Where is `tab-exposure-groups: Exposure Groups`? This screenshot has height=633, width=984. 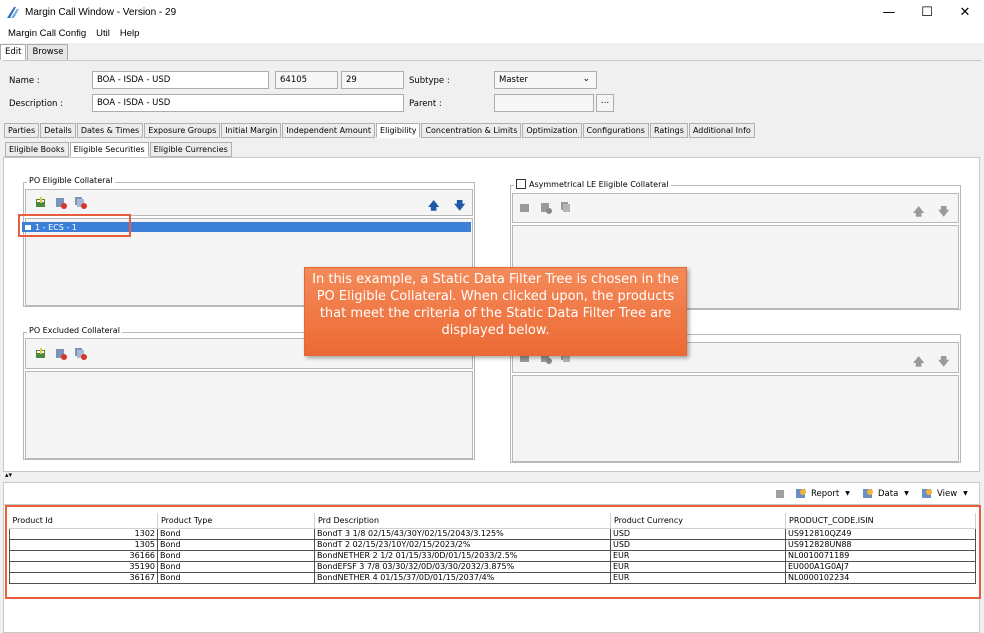
tab-exposure-groups: Exposure Groups is located at coordinates (182, 130).